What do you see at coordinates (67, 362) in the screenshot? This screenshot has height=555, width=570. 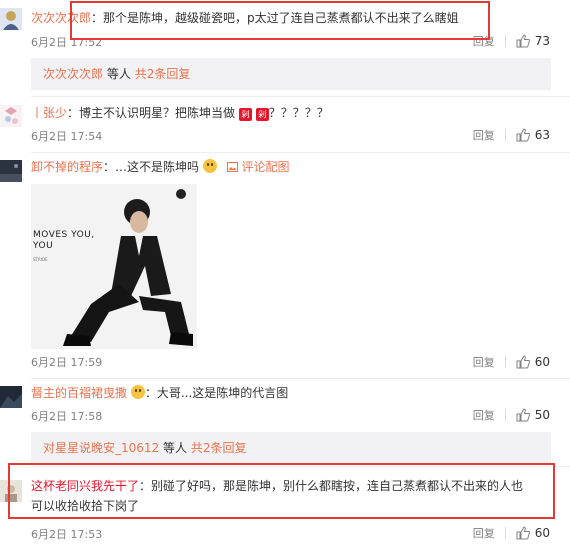 I see `comment-time: 6月2日 17:59` at bounding box center [67, 362].